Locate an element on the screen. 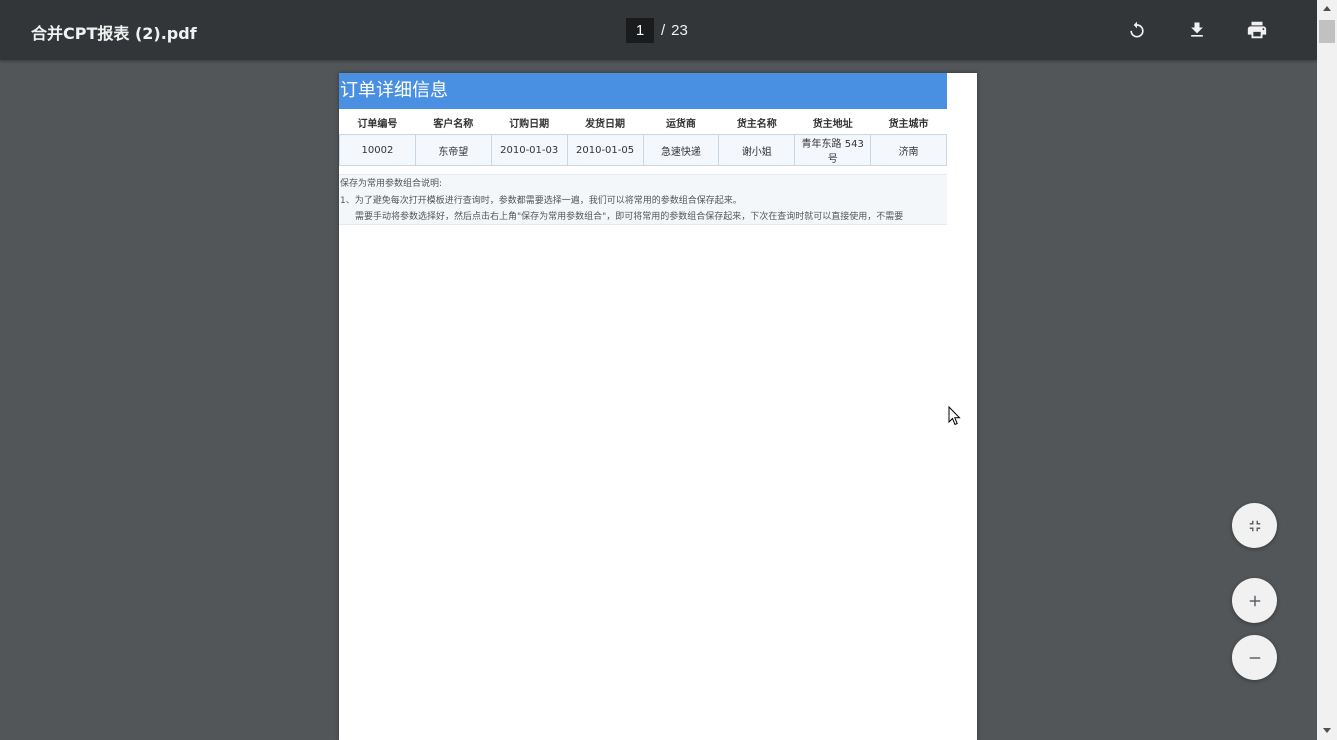 The width and height of the screenshot is (1337, 740). table-cell: 10002 is located at coordinates (377, 150).